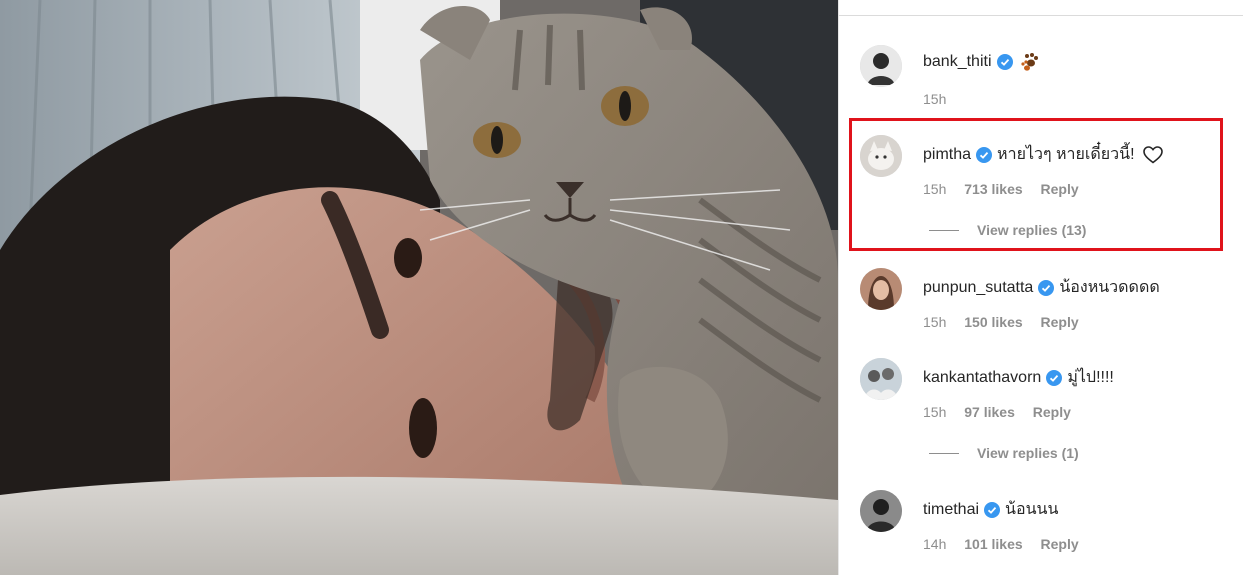 The width and height of the screenshot is (1243, 575). I want to click on comment-text: น้อนนน, so click(1032, 509).